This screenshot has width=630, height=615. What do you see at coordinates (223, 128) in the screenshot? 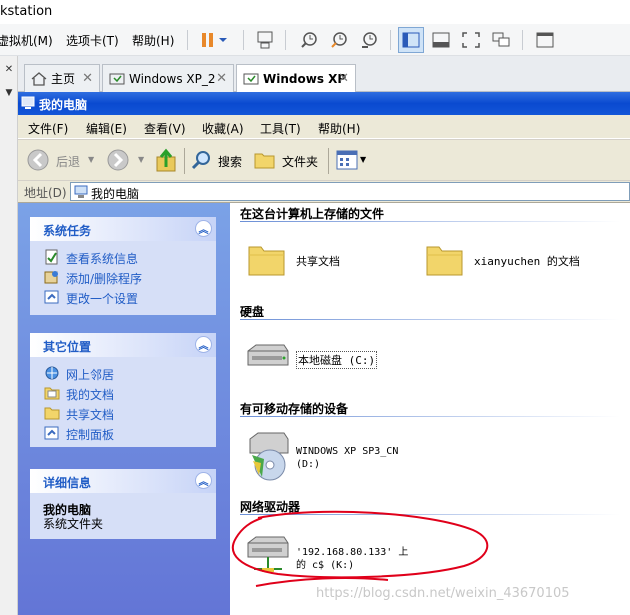
I see `menu-favorites: 收藏(A)` at bounding box center [223, 128].